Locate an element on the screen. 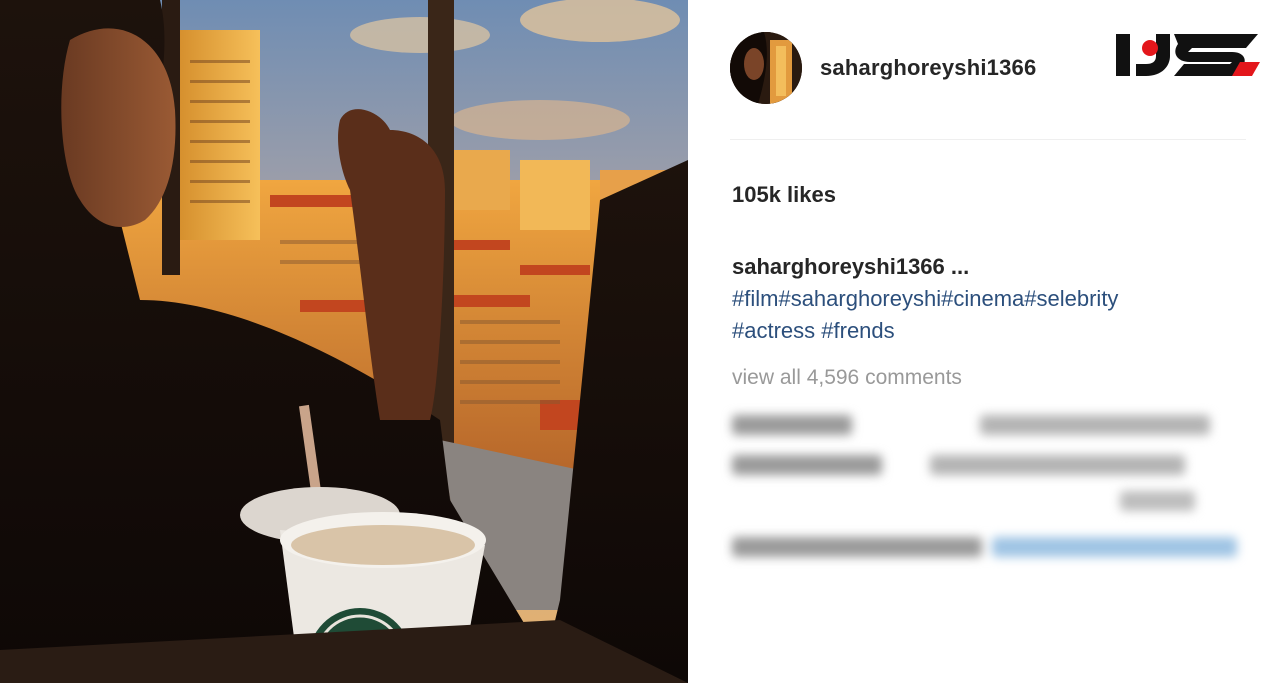  caption-username: saharghoreyshi1366 is located at coordinates (838, 266).